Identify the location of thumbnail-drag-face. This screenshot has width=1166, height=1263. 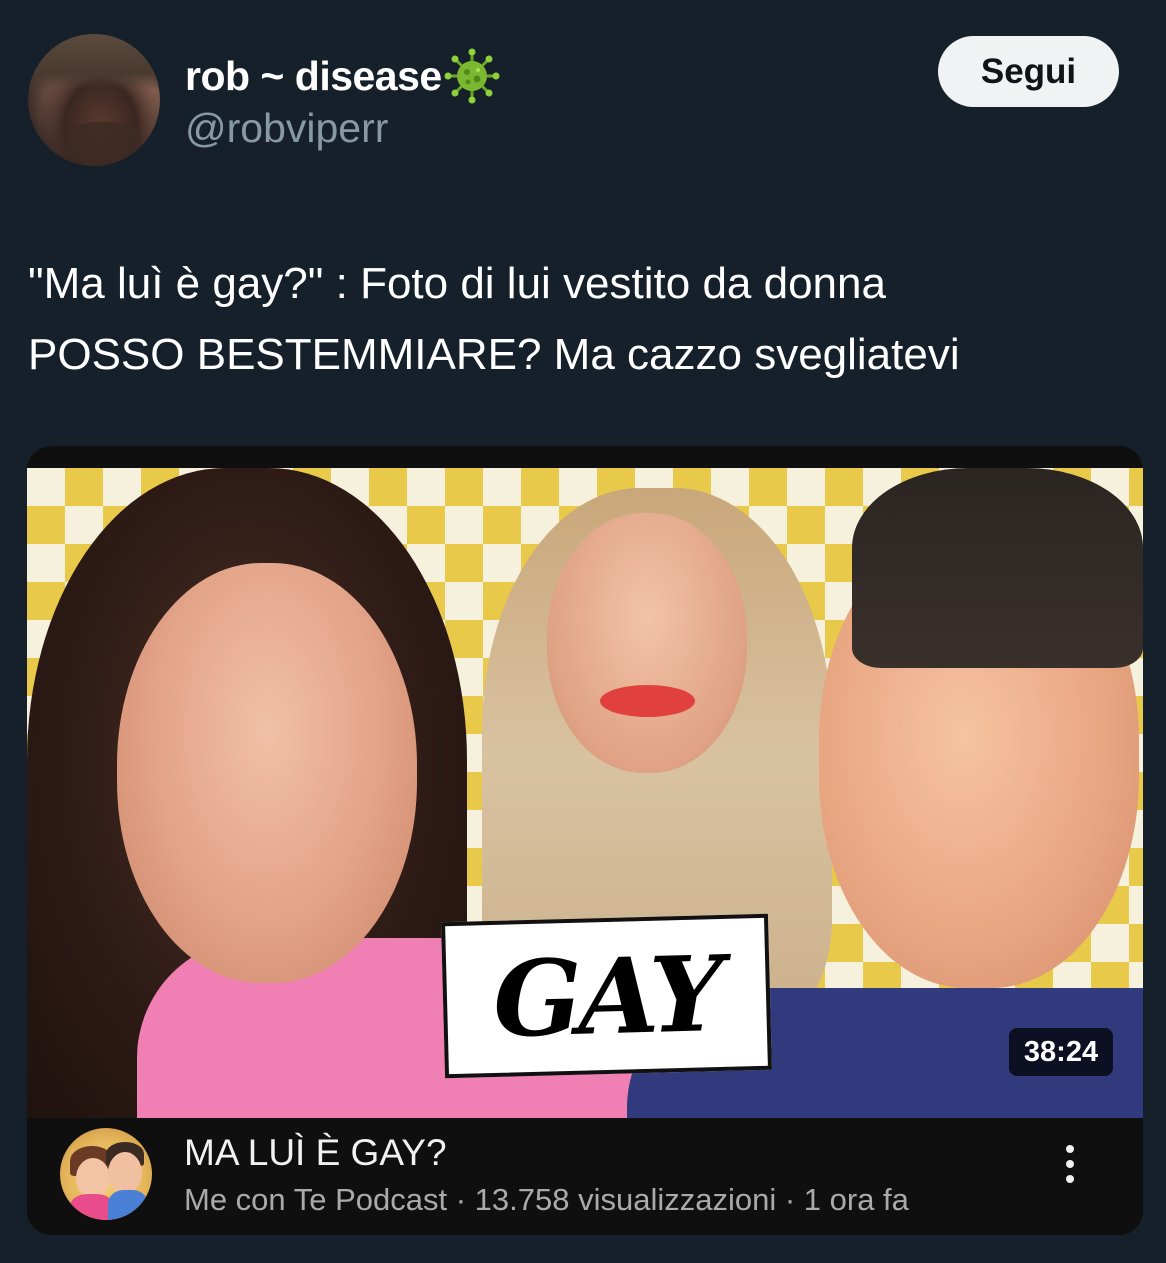
(647, 643).